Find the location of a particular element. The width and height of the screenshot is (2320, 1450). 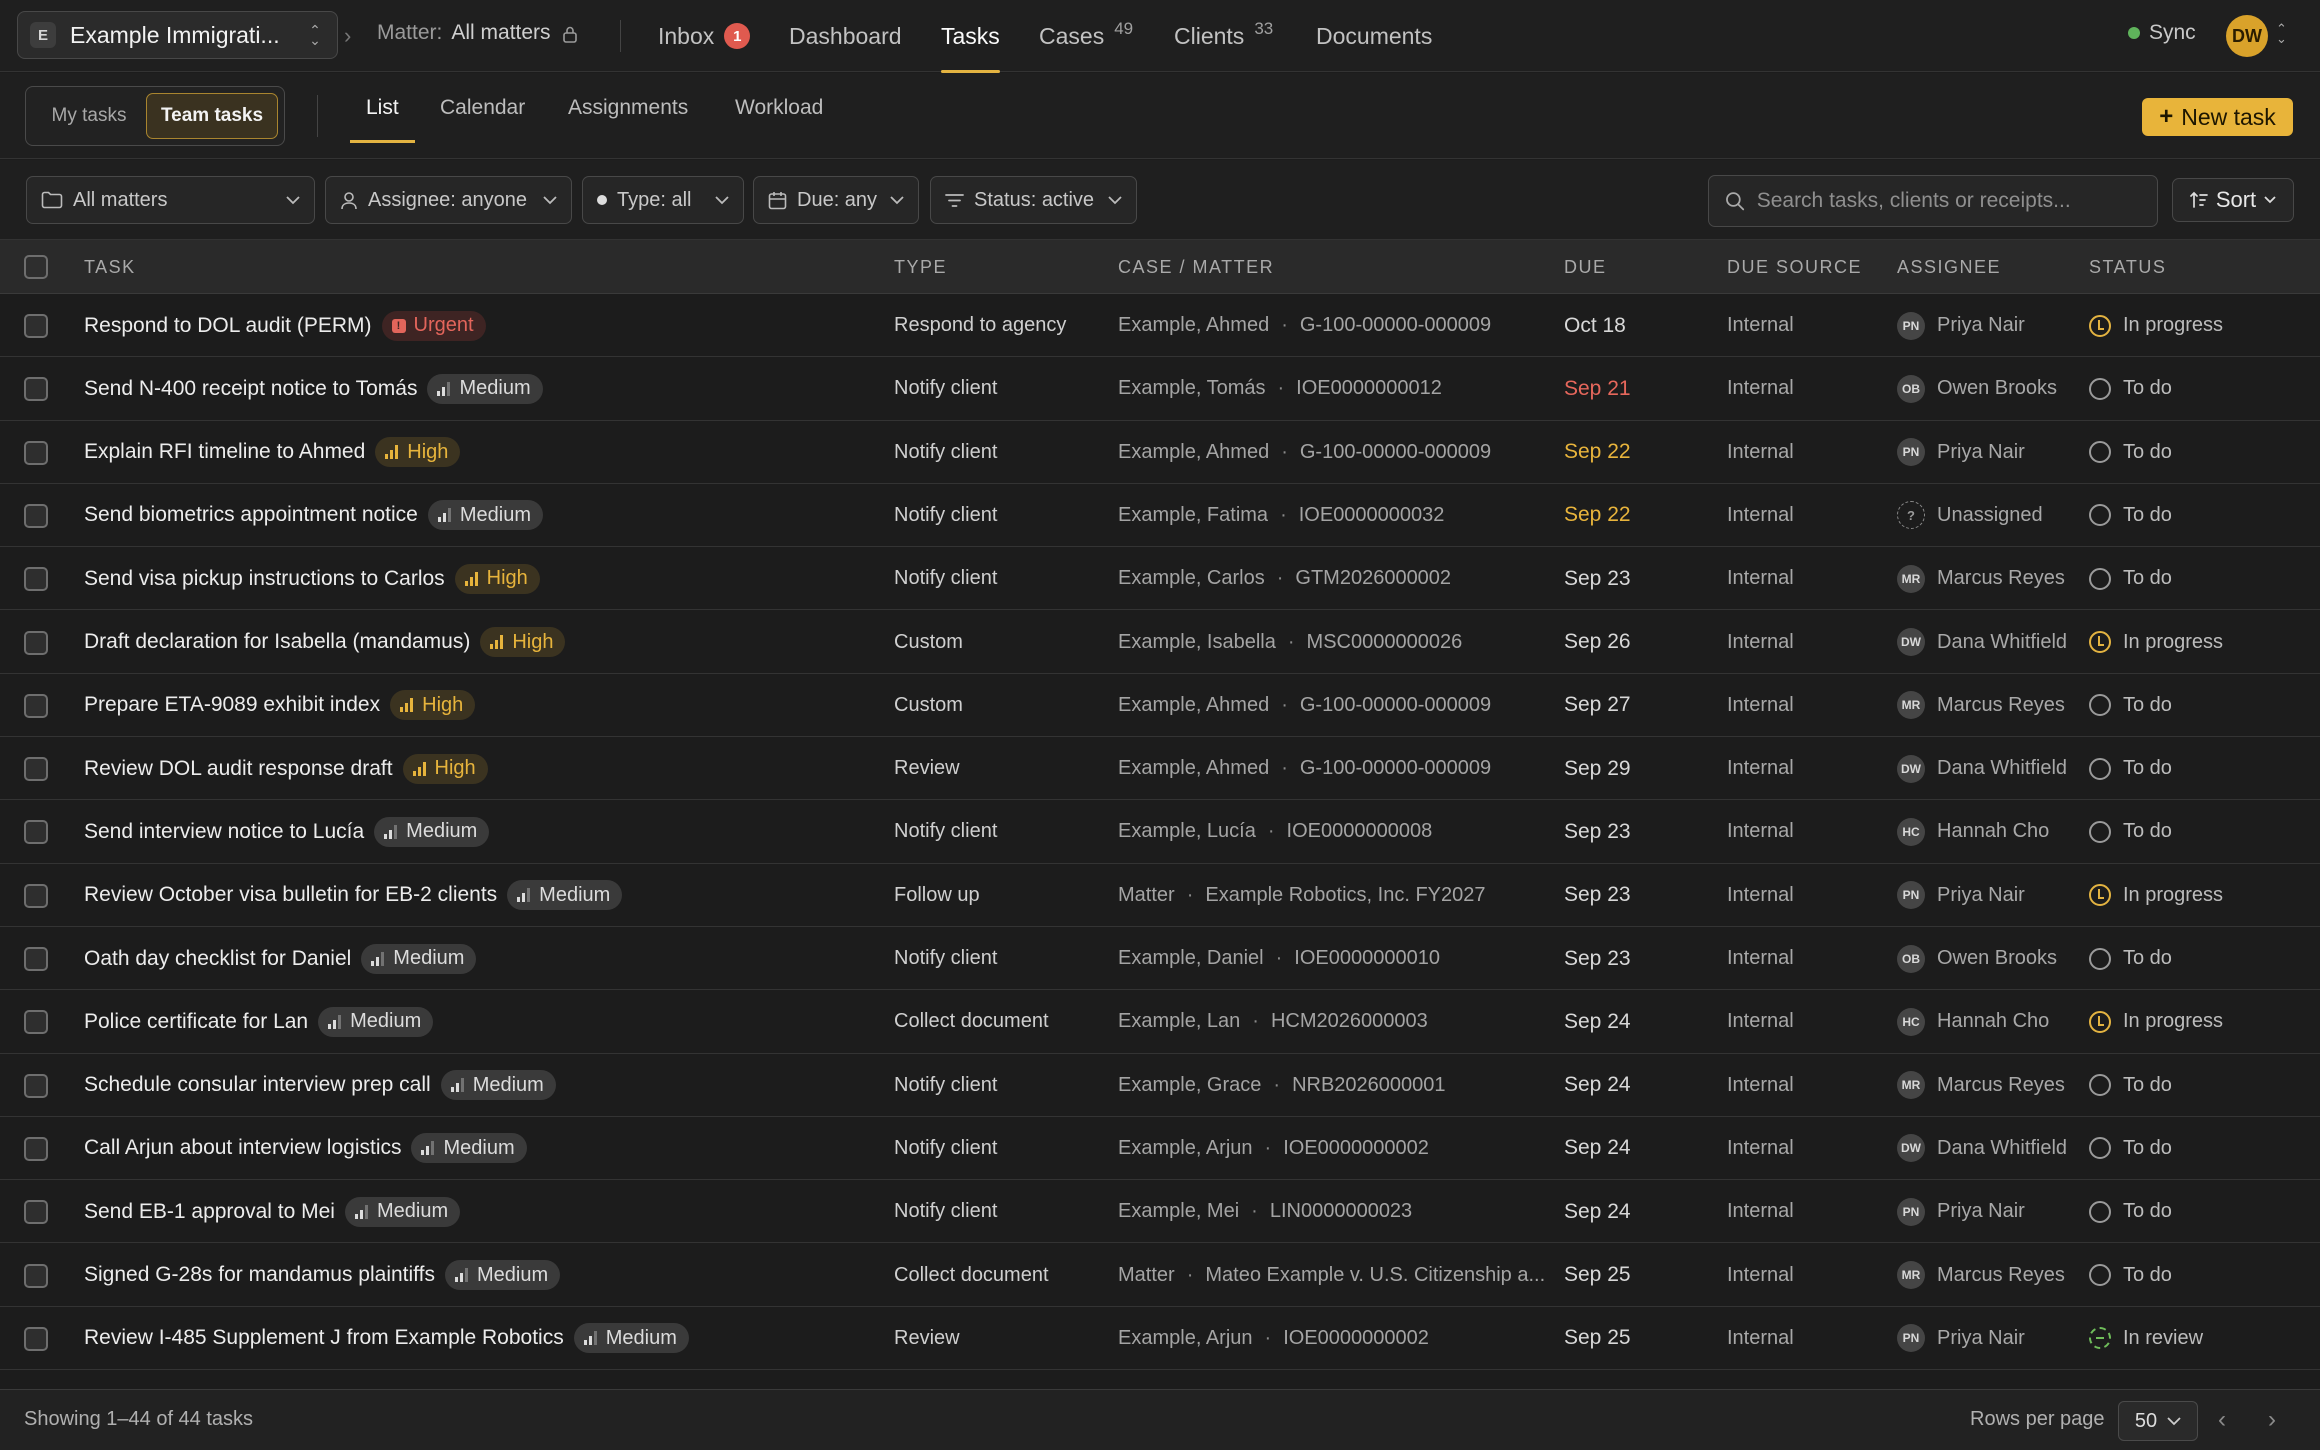

task-cell: Oath day checklist for Daniel Medium is located at coordinates (479, 958).